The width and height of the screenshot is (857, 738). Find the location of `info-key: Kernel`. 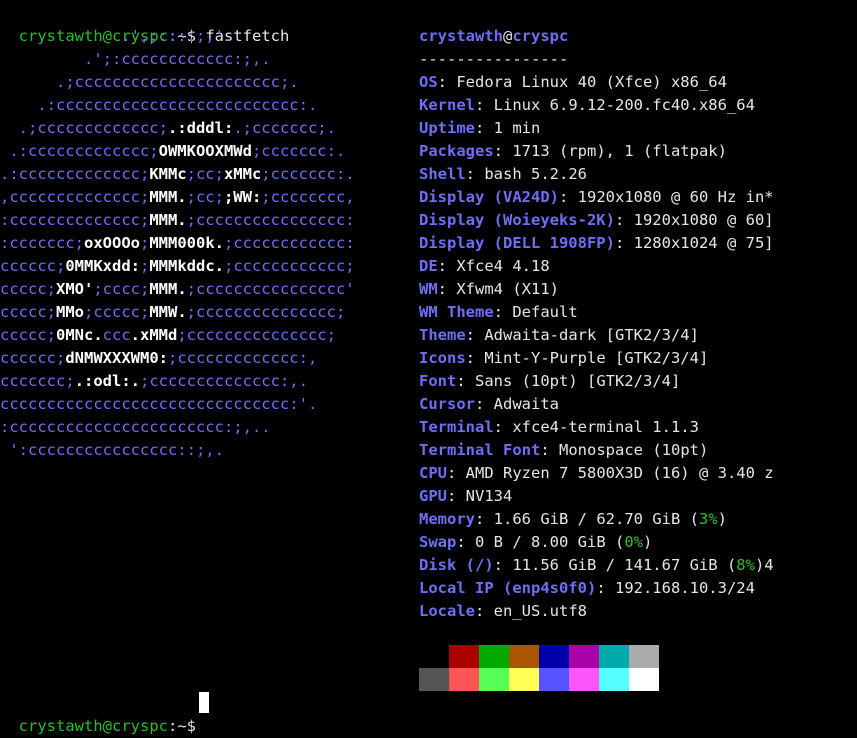

info-key: Kernel is located at coordinates (447, 105).